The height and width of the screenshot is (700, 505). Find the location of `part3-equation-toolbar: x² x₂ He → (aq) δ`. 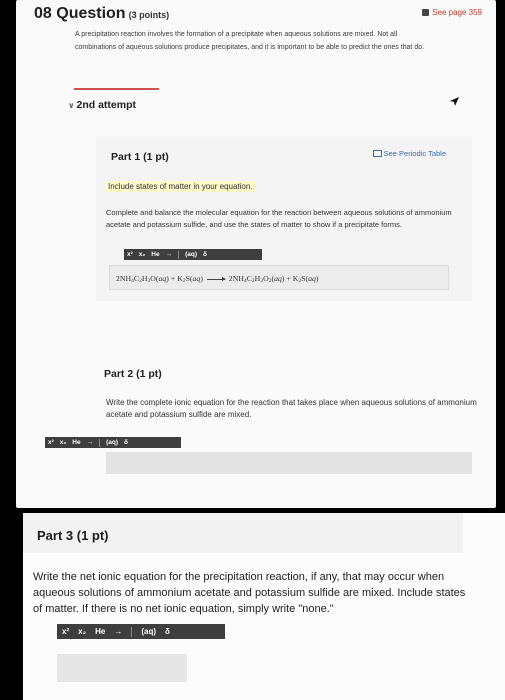

part3-equation-toolbar: x² x₂ He → (aq) δ is located at coordinates (141, 631).